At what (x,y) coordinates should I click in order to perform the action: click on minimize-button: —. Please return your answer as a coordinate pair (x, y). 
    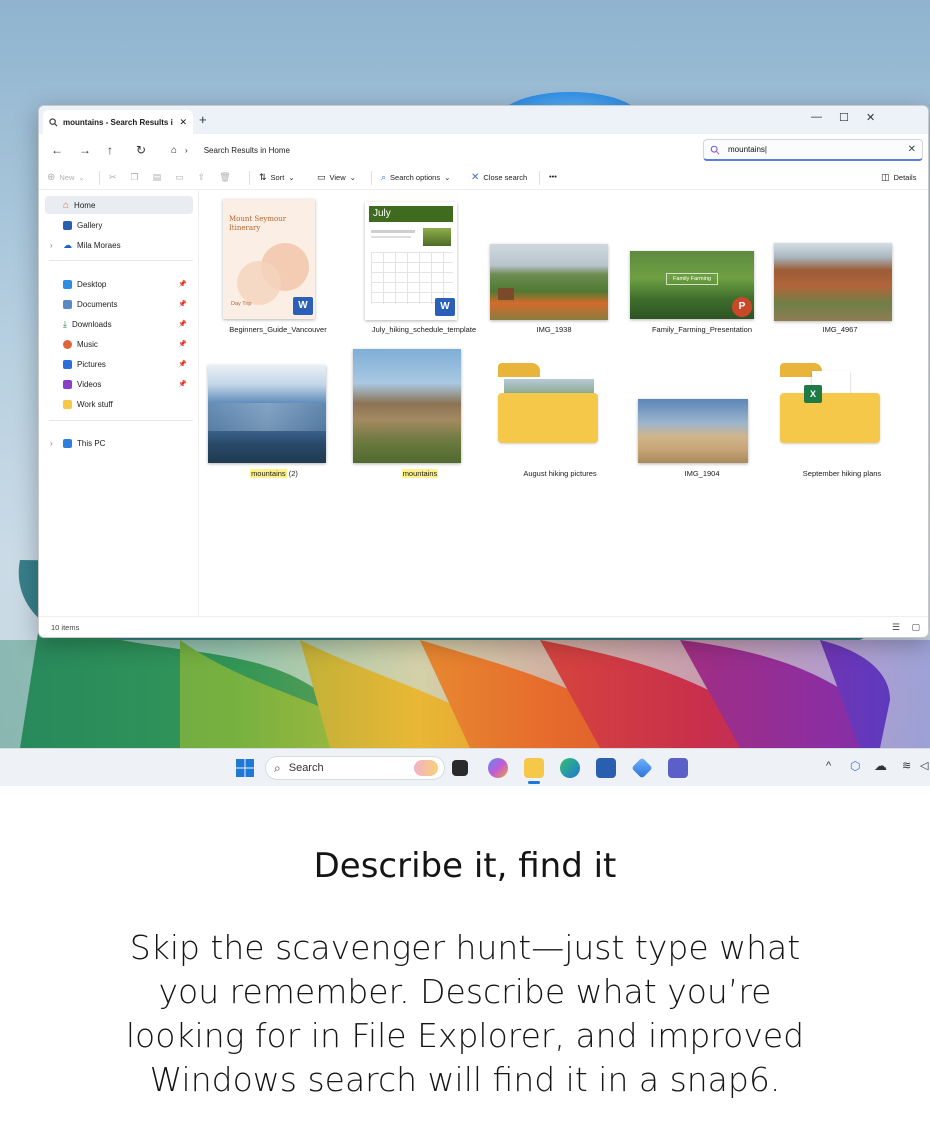
    Looking at the image, I should click on (816, 117).